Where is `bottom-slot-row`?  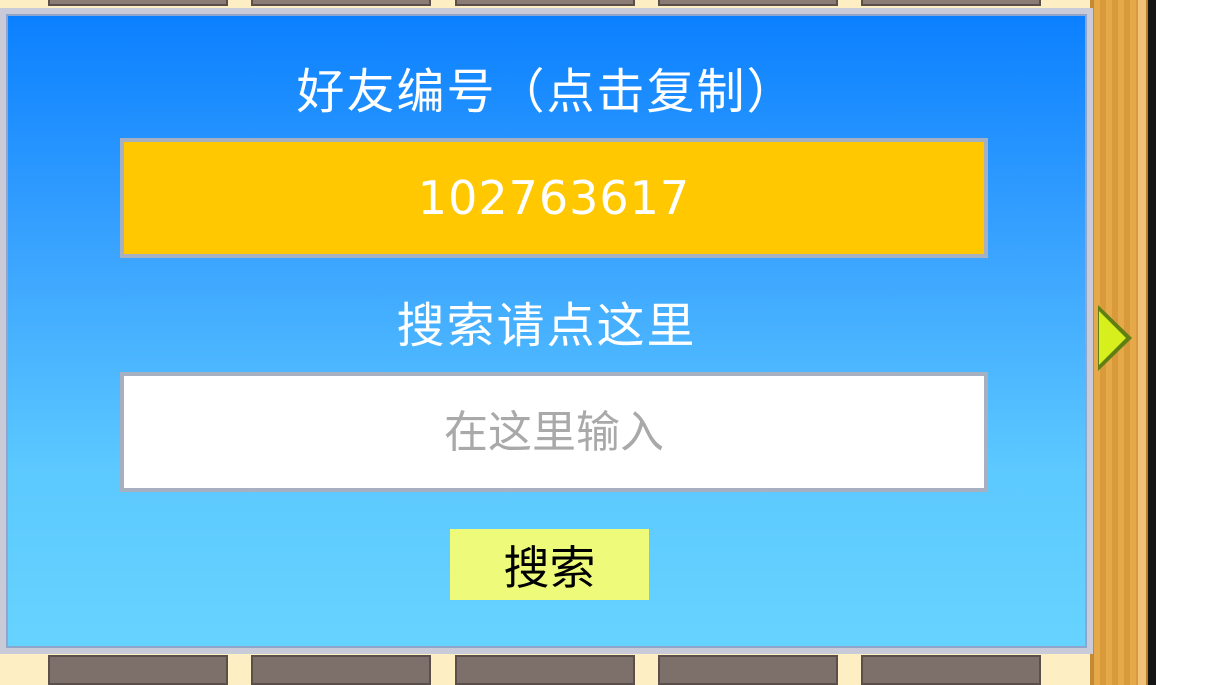
bottom-slot-row is located at coordinates (550, 670).